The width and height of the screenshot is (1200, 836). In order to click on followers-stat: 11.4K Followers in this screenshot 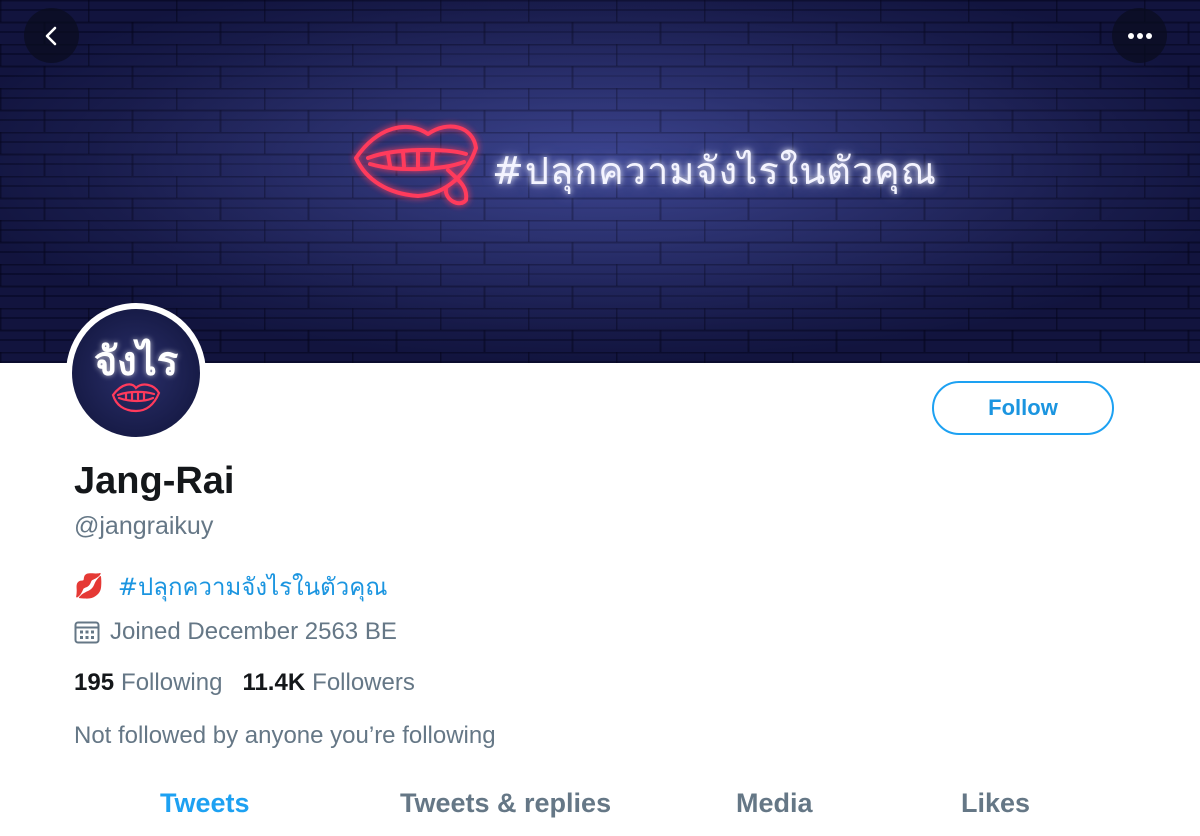, I will do `click(328, 683)`.